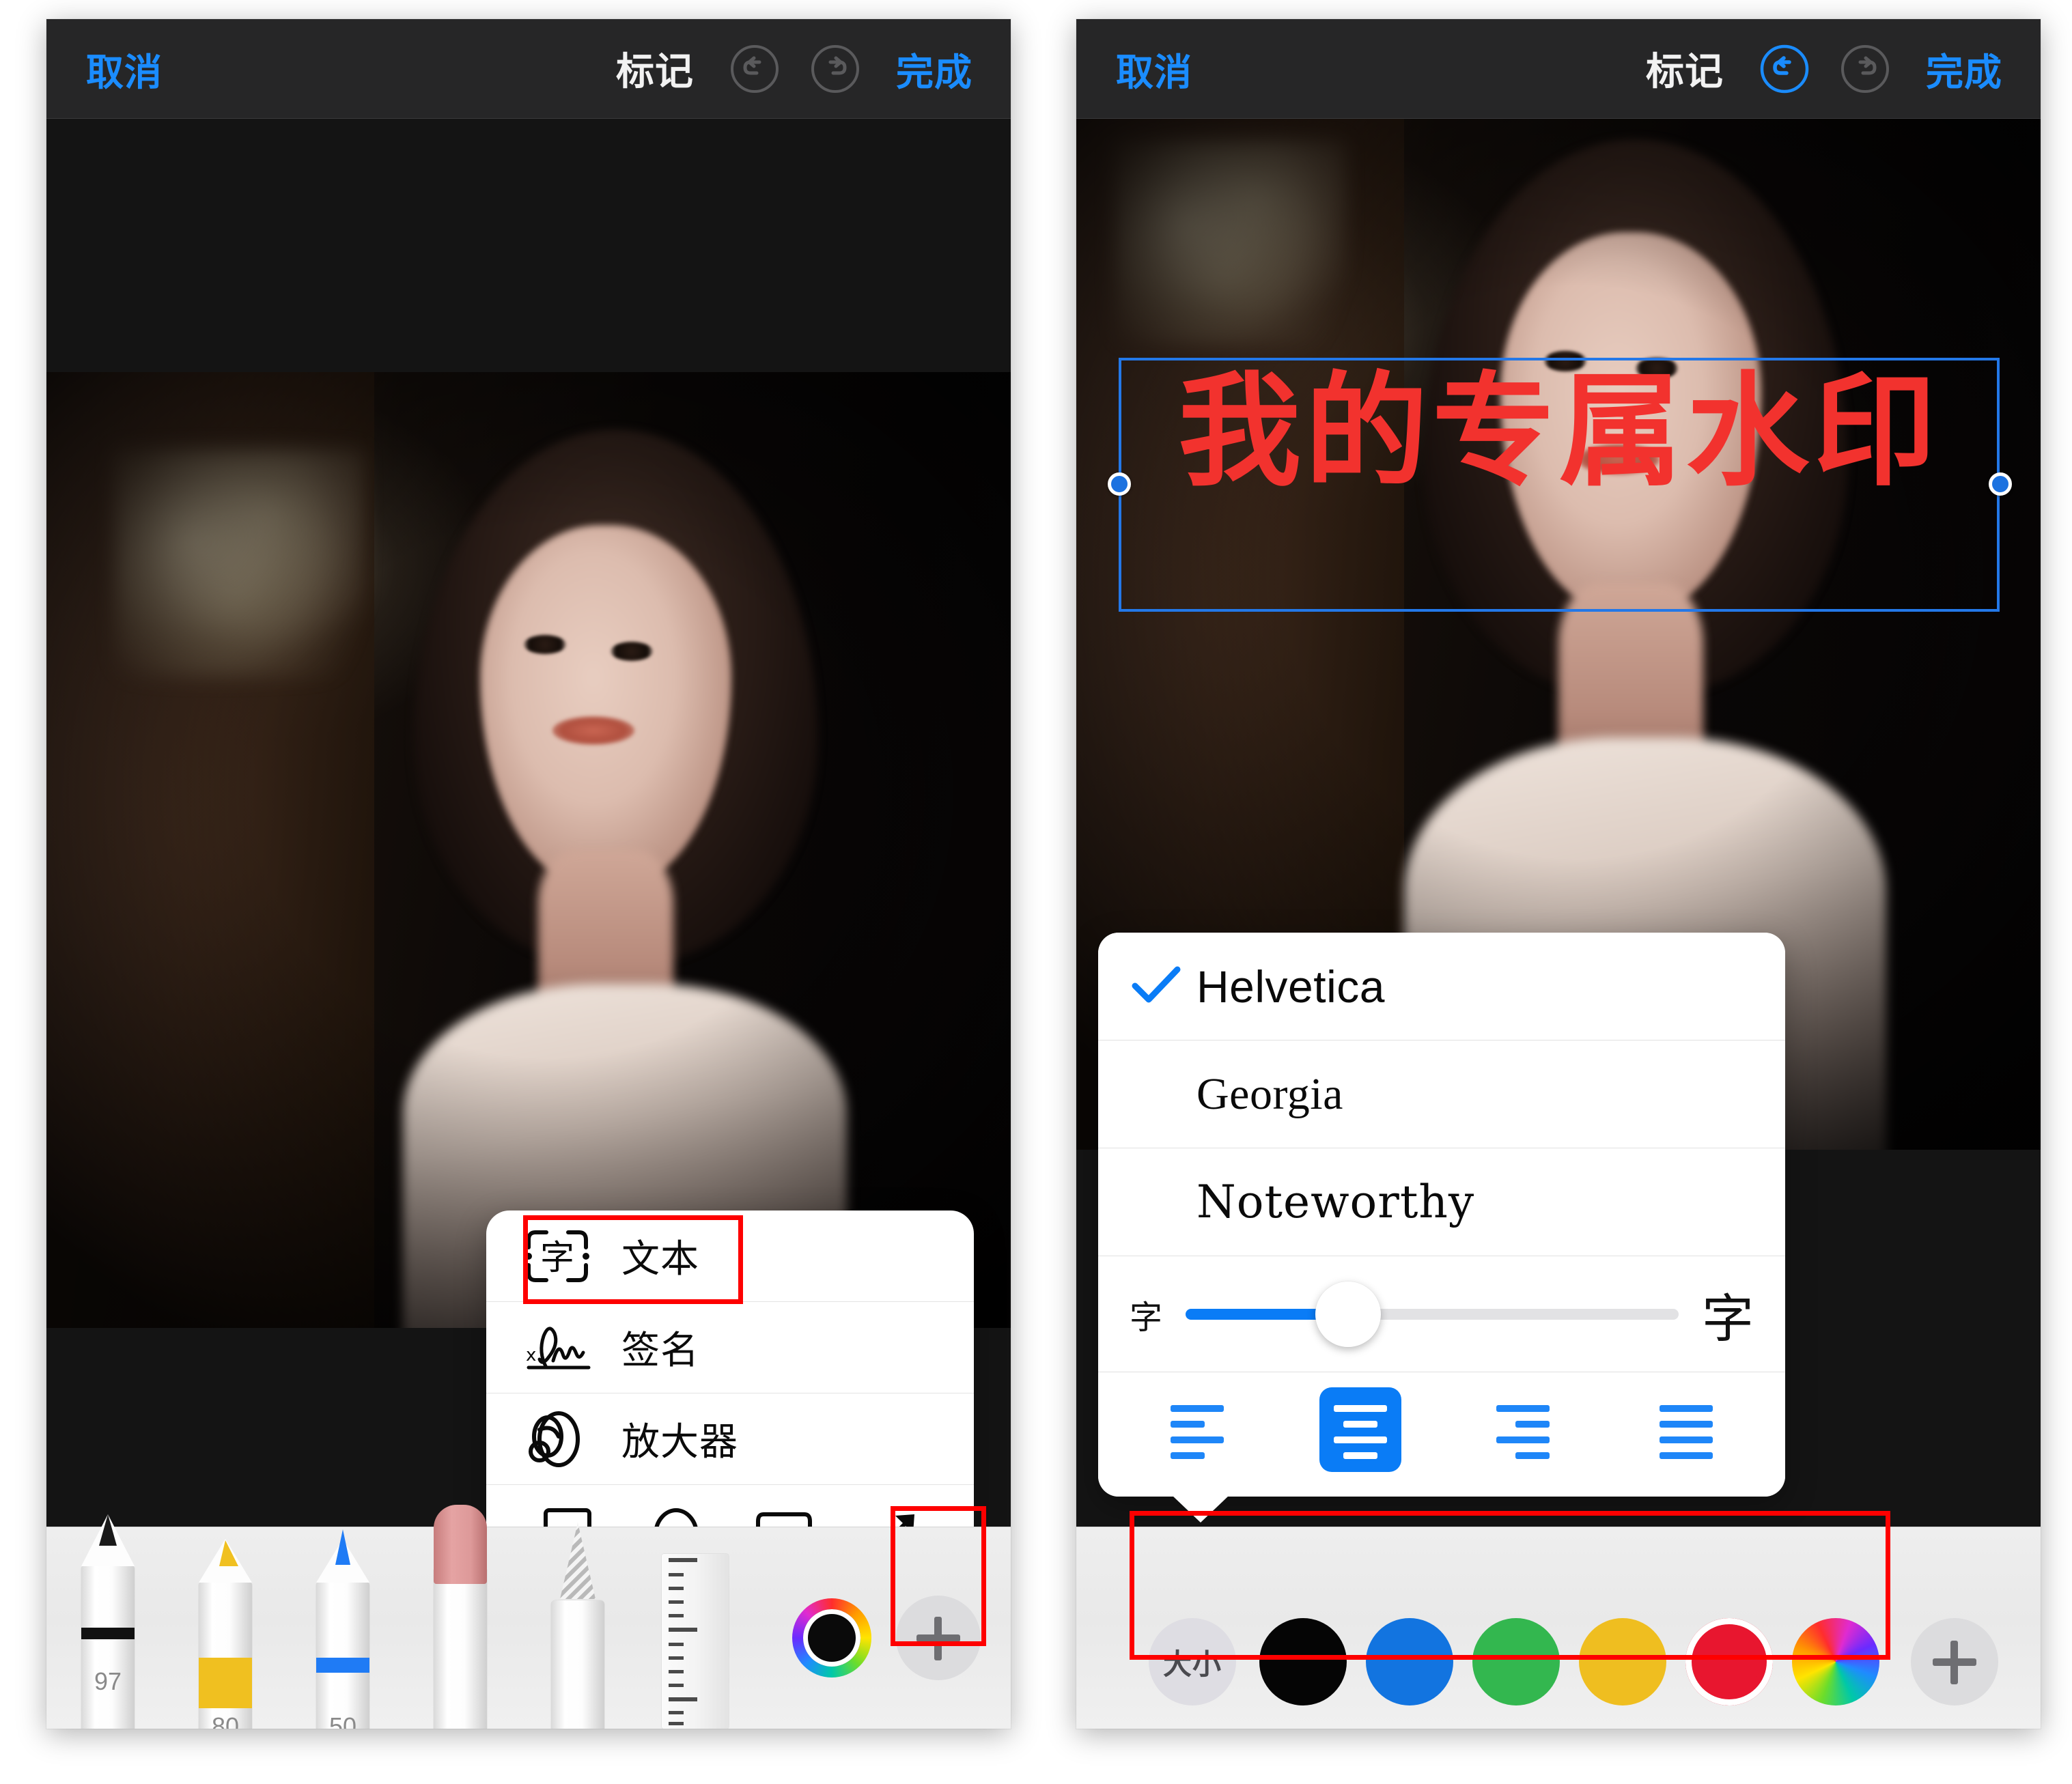 The image size is (2072, 1784). Describe the element at coordinates (1335, 1202) in the screenshot. I see `font-name: Noteworthy` at that location.